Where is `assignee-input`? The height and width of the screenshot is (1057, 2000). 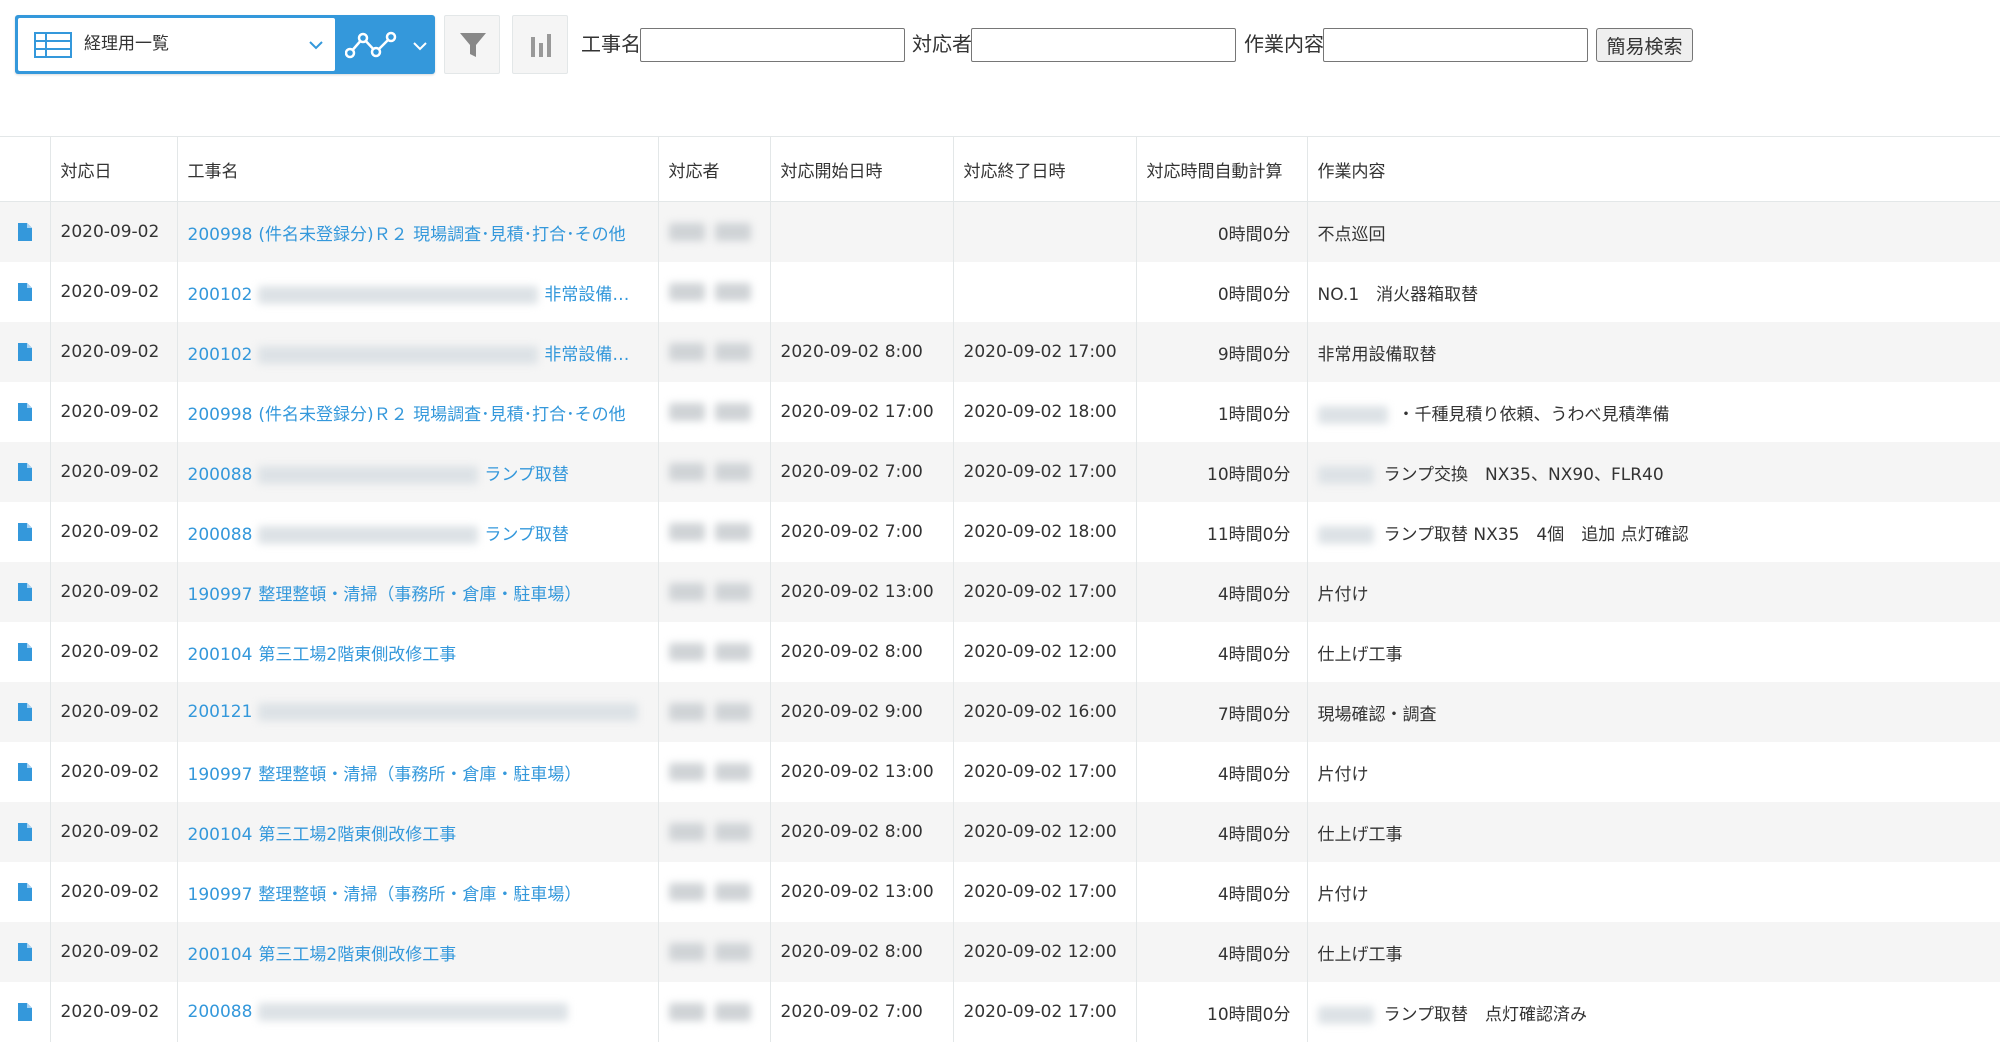 assignee-input is located at coordinates (1103, 45).